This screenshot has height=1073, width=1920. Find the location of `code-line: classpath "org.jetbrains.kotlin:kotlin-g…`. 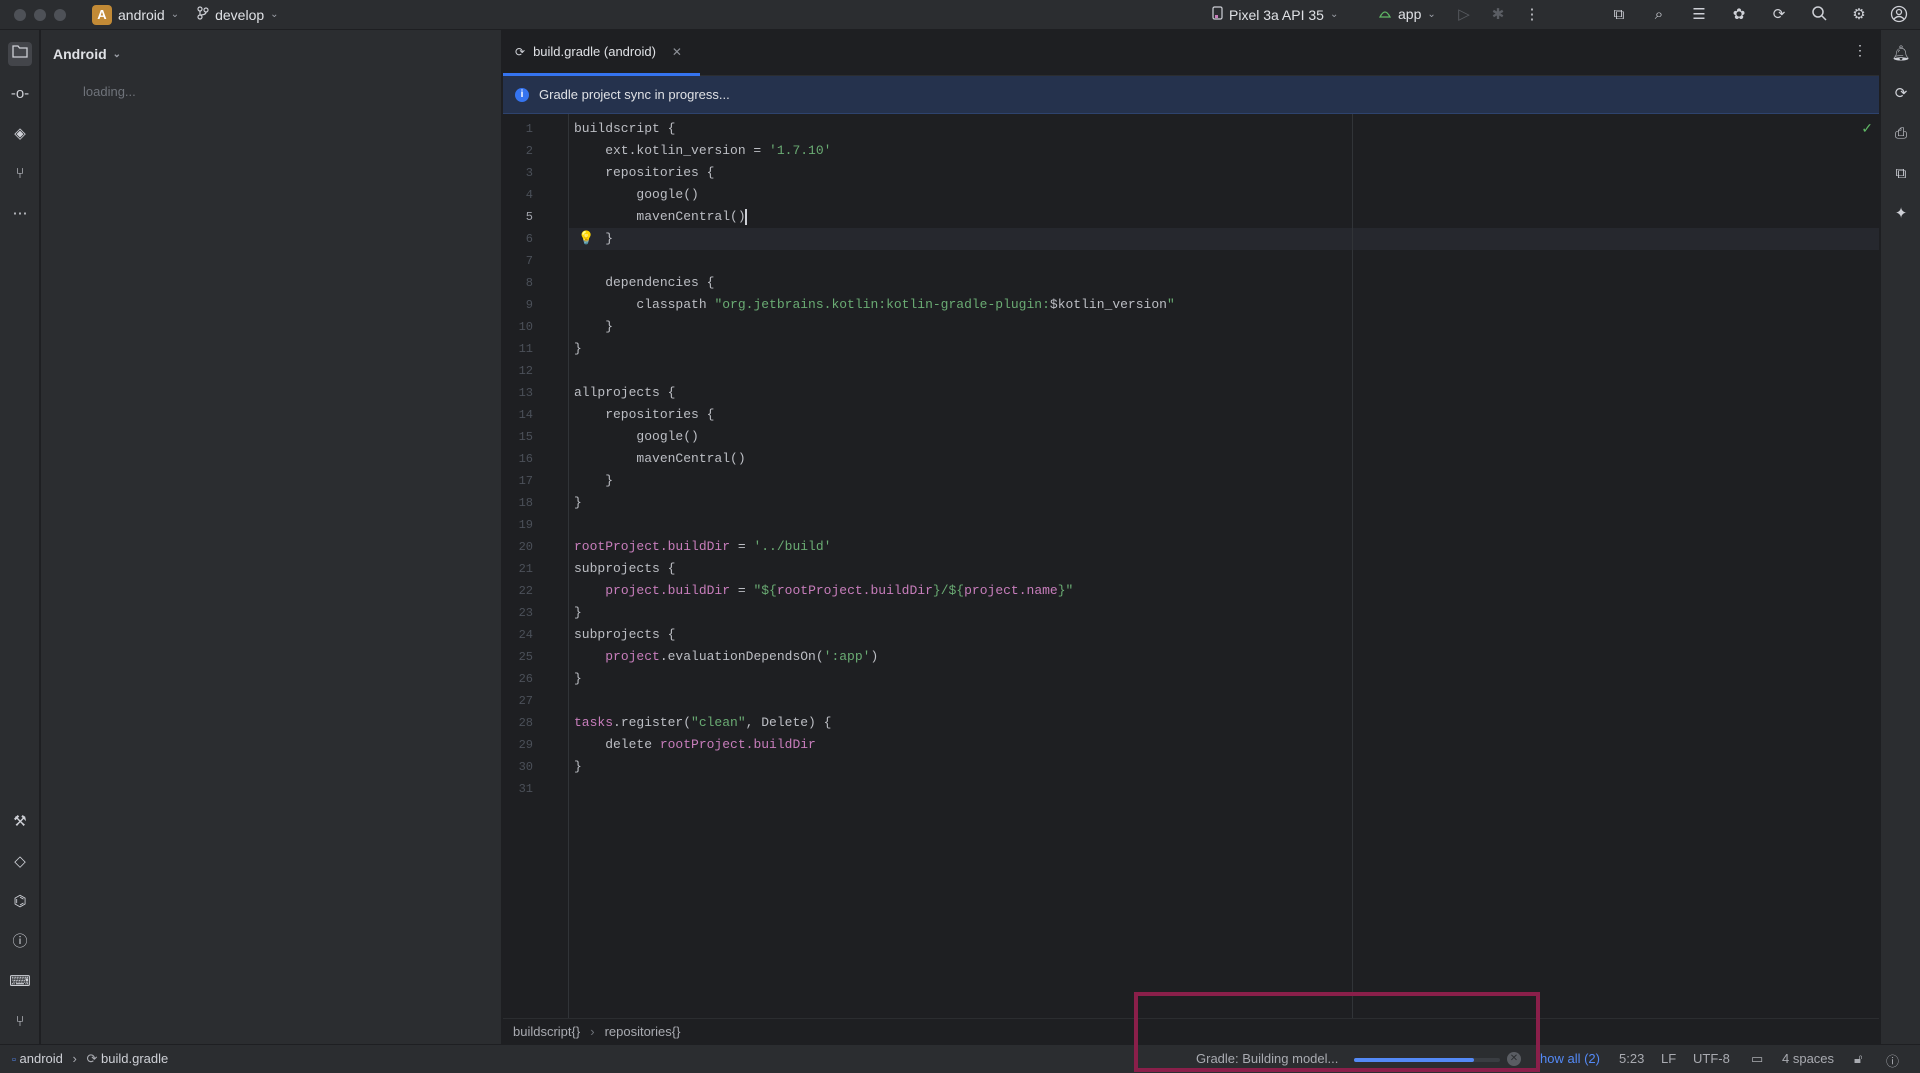

code-line: classpath "org.jetbrains.kotlin:kotlin-g… is located at coordinates (874, 305).